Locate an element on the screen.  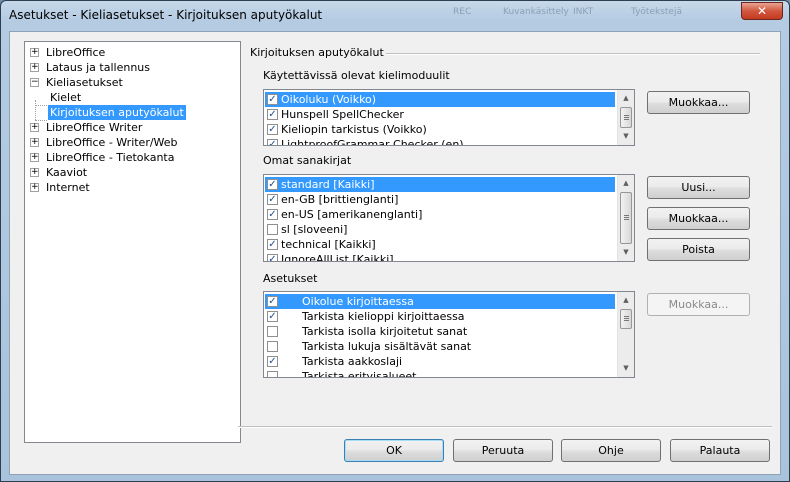
ok-button: OK is located at coordinates (394, 450).